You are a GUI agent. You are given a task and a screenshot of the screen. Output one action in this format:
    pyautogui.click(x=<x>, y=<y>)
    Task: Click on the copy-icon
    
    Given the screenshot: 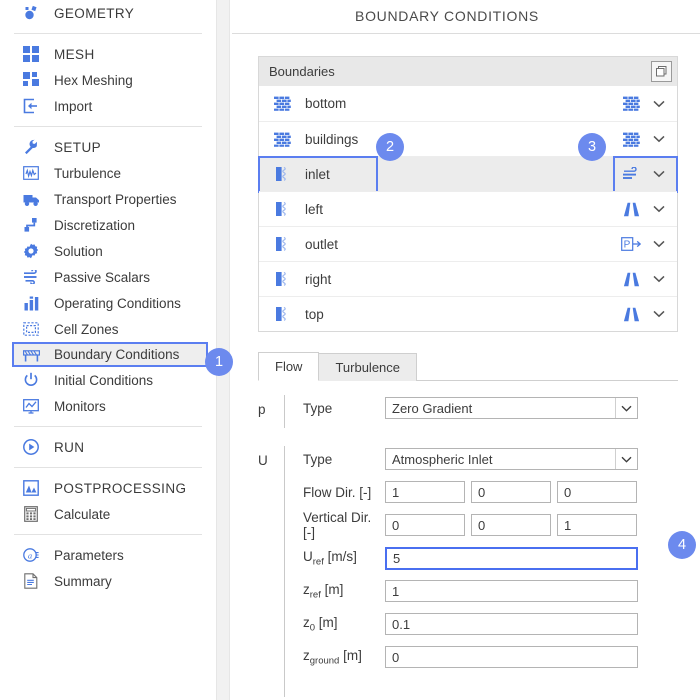 What is the action you would take?
    pyautogui.click(x=661, y=71)
    